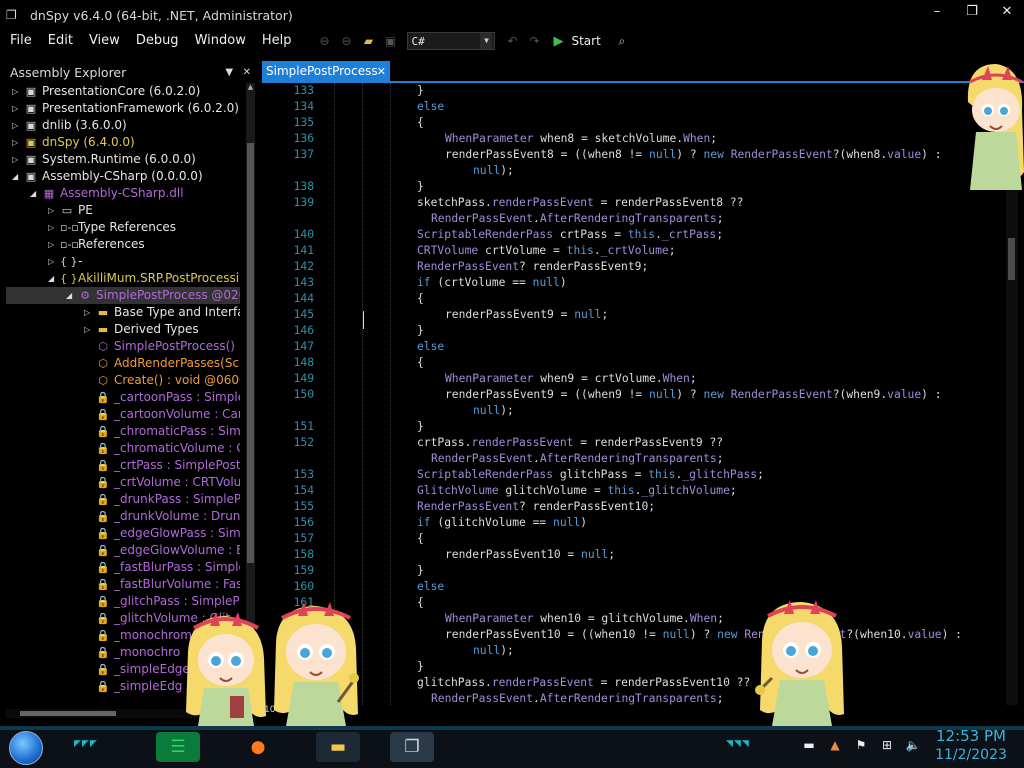 This screenshot has width=1024, height=768. Describe the element at coordinates (303, 522) in the screenshot. I see `line-number: 156` at that location.